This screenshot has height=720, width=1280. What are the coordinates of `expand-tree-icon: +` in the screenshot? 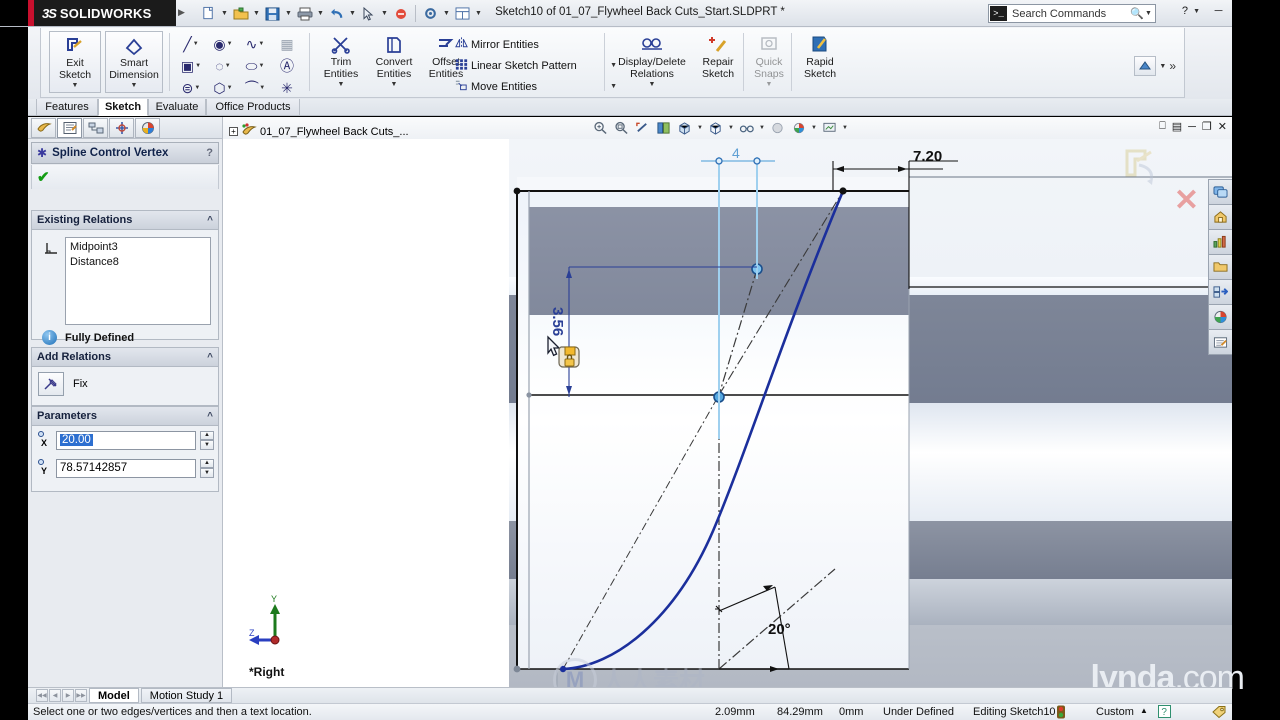 It's located at (233, 131).